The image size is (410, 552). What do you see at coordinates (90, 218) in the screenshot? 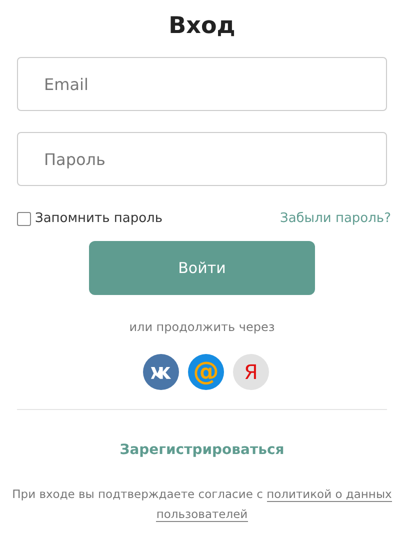
I see `remember-checkbox: Запомнить пароль` at bounding box center [90, 218].